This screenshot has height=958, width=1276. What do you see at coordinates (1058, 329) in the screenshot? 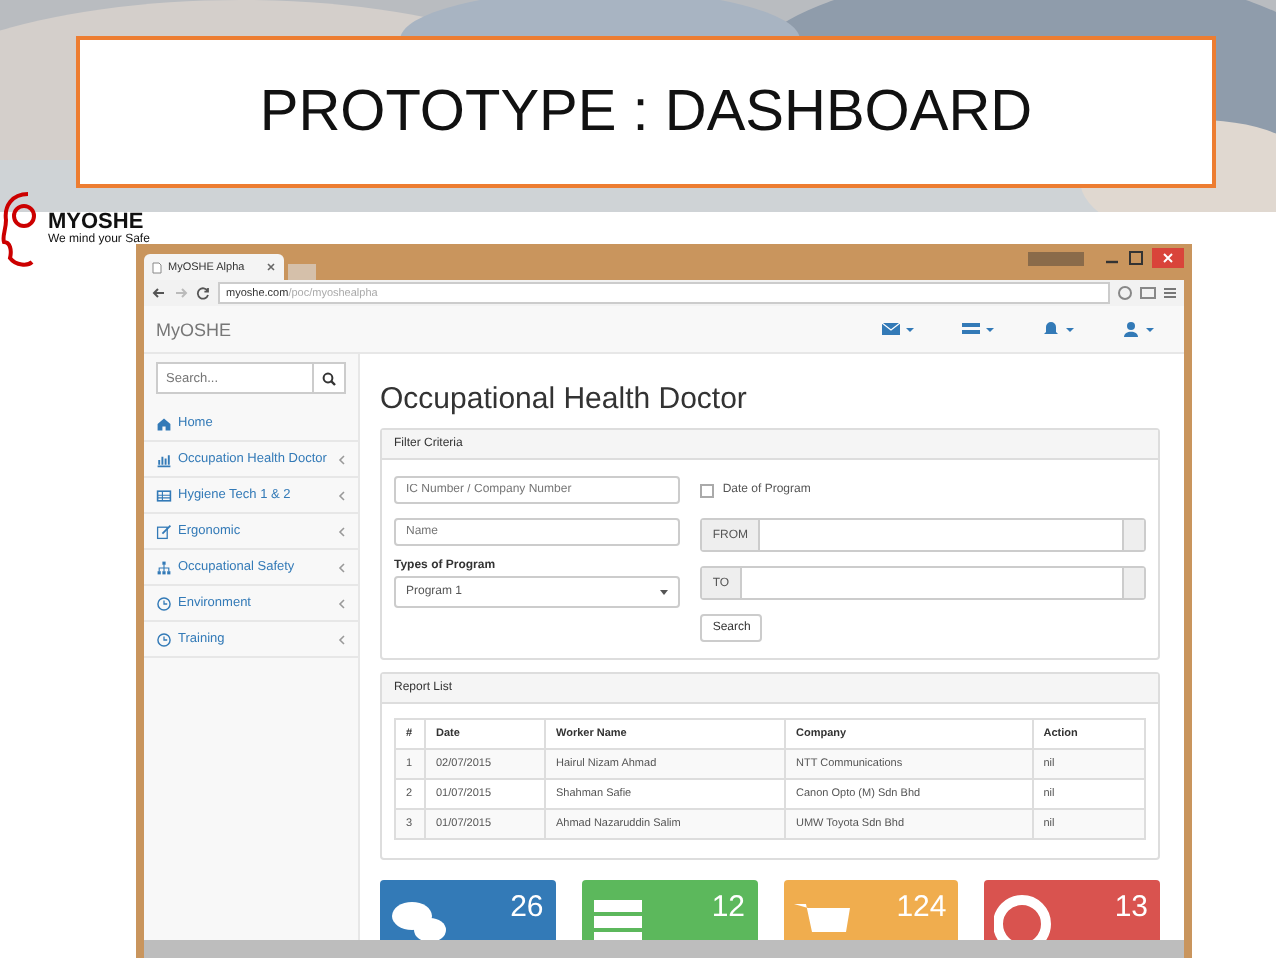
I see `bell-dropdown-icon` at bounding box center [1058, 329].